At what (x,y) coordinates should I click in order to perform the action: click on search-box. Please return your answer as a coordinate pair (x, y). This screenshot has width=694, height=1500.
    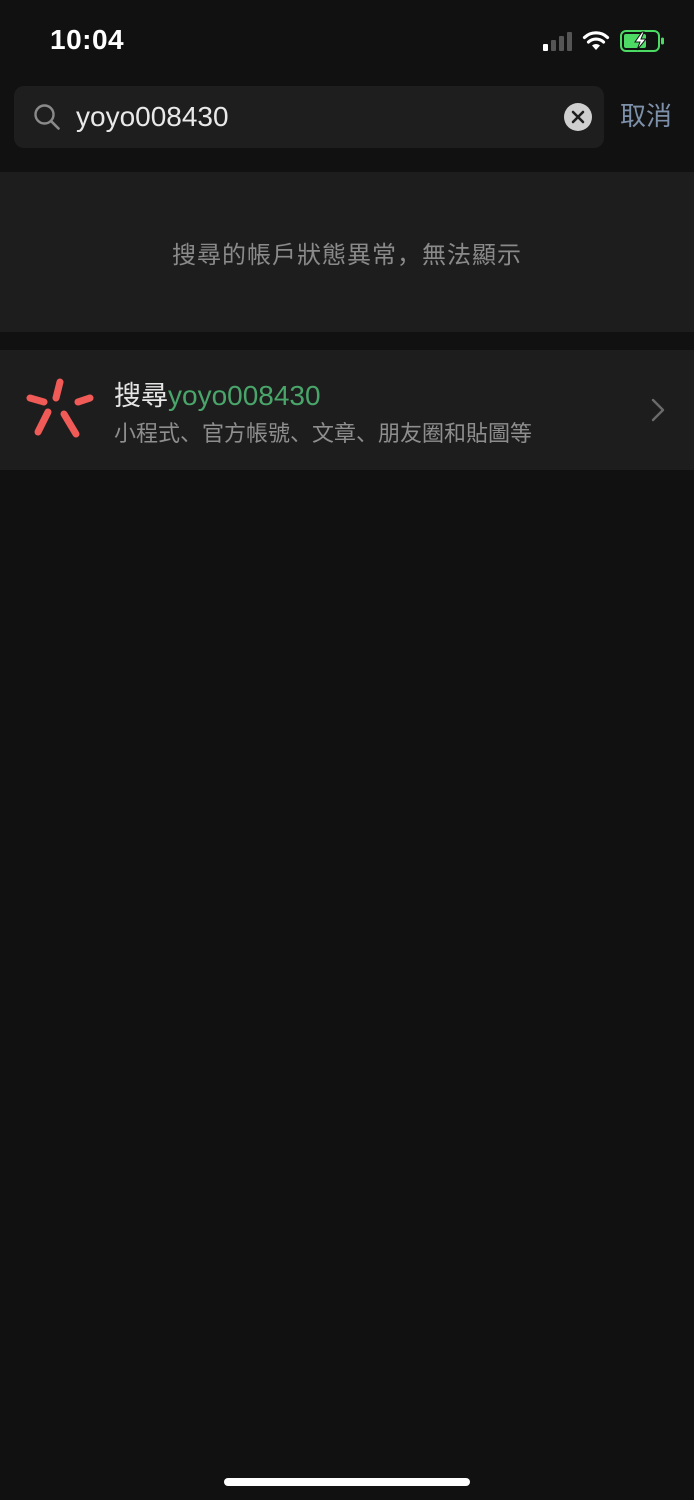
    Looking at the image, I should click on (309, 117).